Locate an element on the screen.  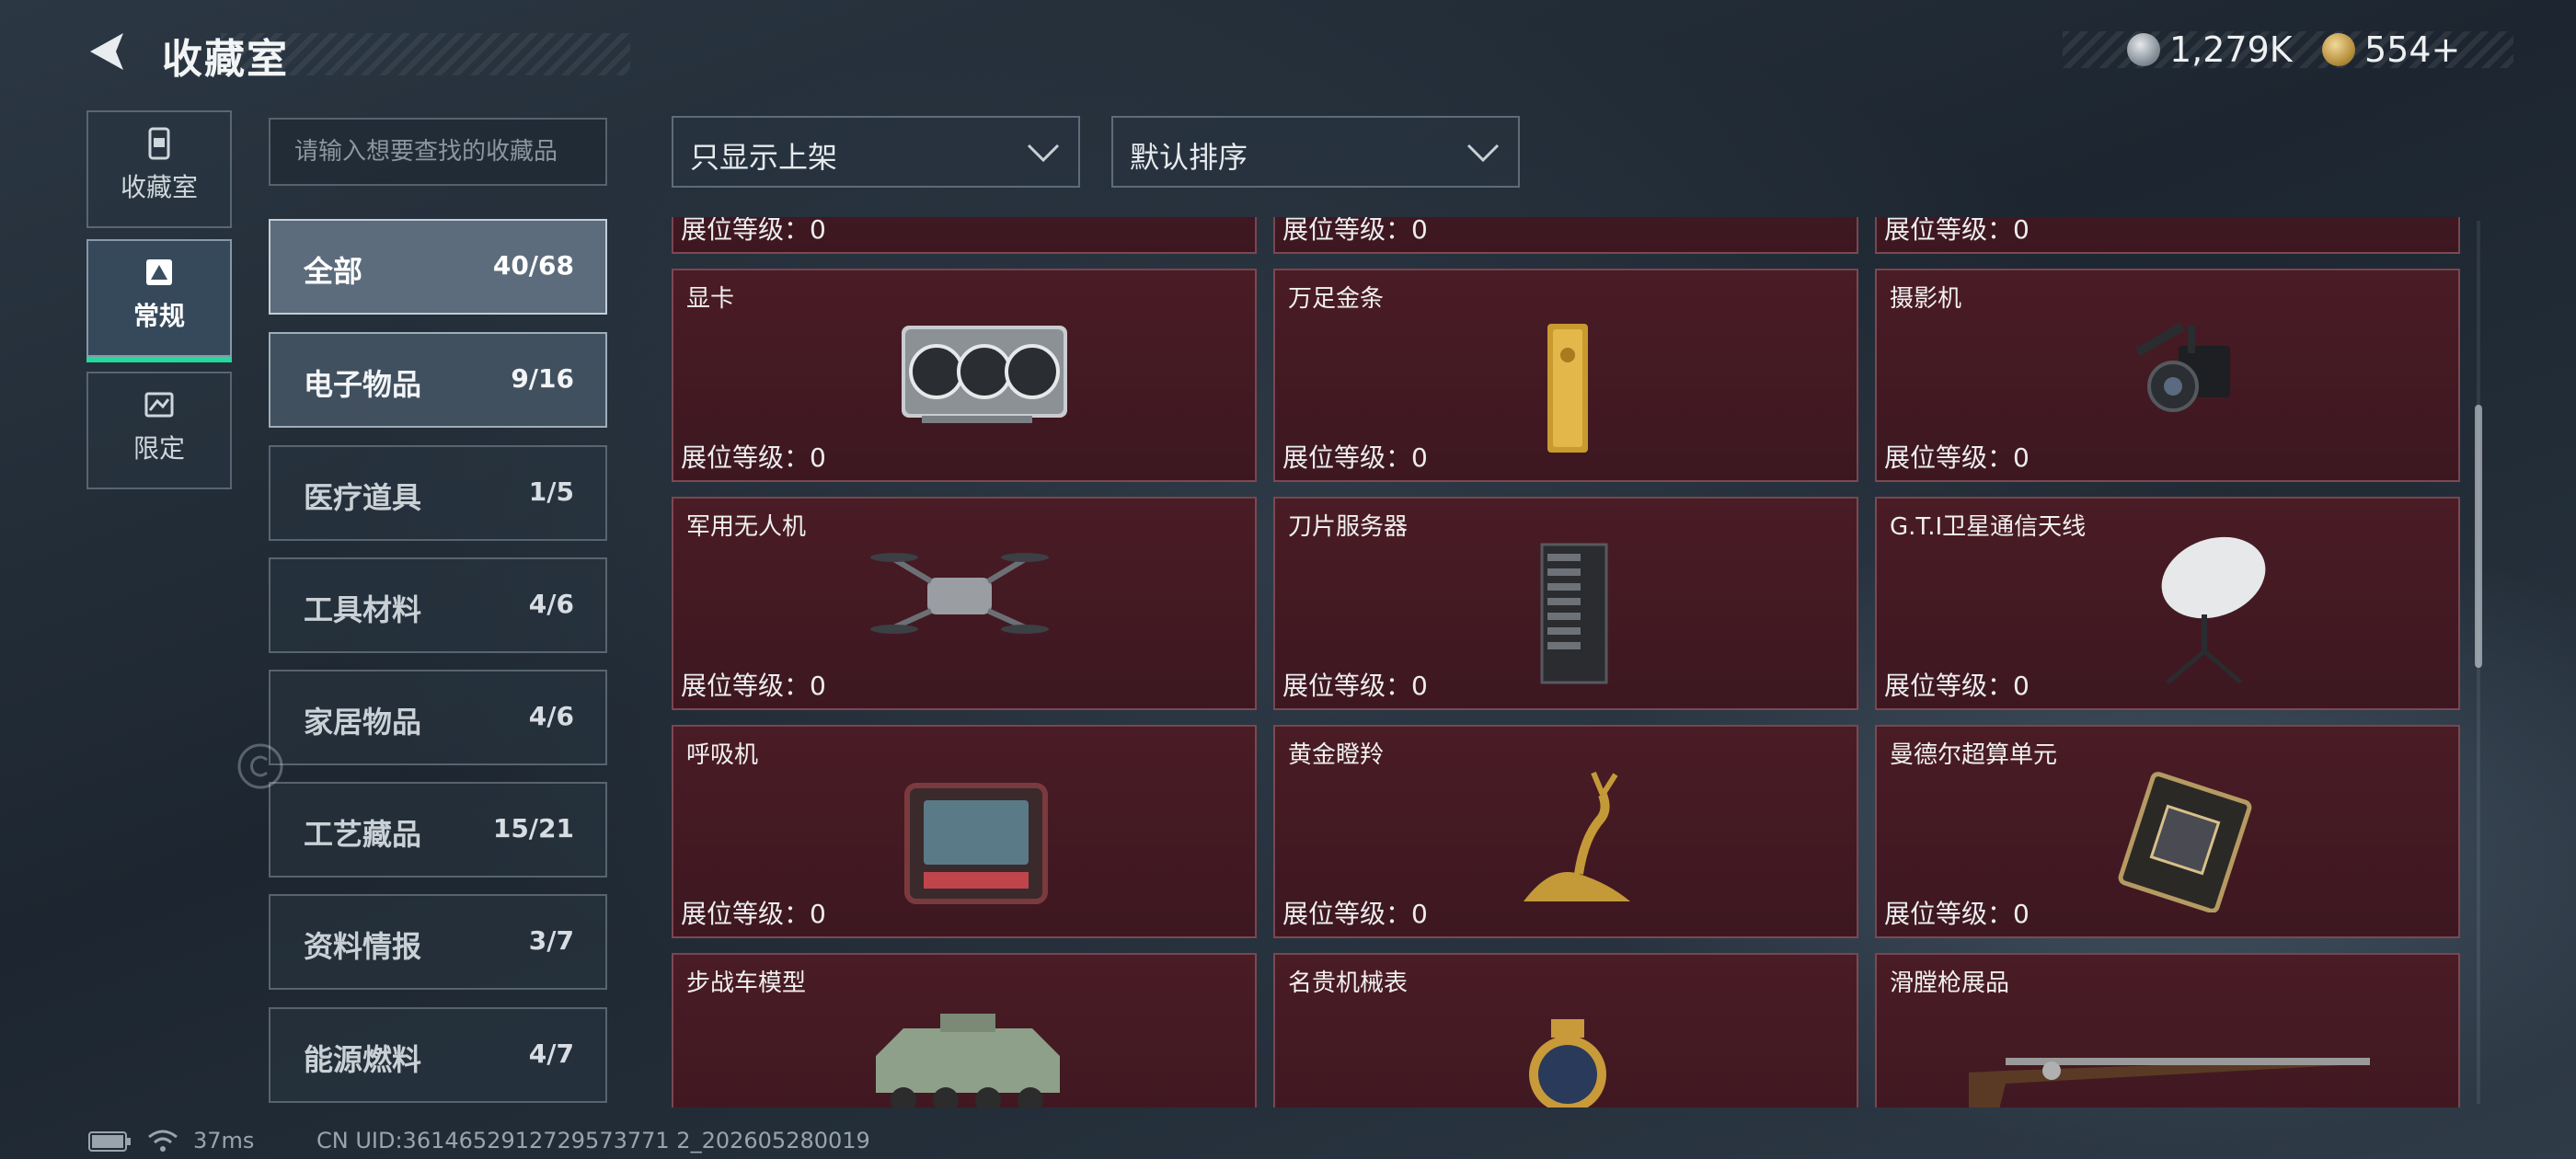
category-energy: 能源燃料 4/7 is located at coordinates (438, 1055).